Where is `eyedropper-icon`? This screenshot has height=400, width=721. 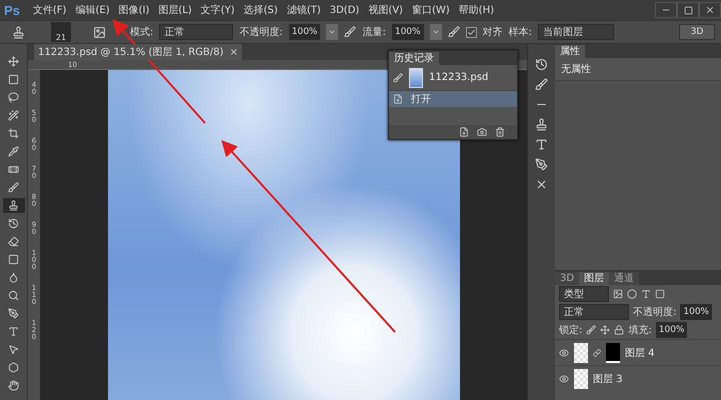
eyedropper-icon is located at coordinates (13, 151).